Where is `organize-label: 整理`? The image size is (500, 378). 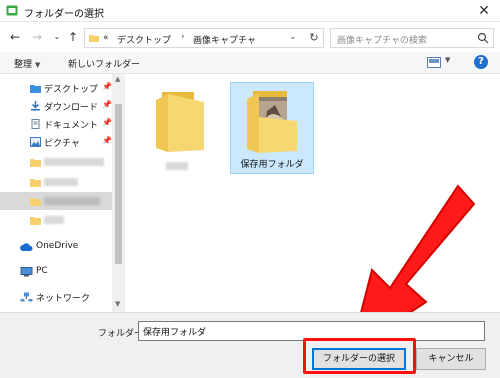 organize-label: 整理 is located at coordinates (23, 65).